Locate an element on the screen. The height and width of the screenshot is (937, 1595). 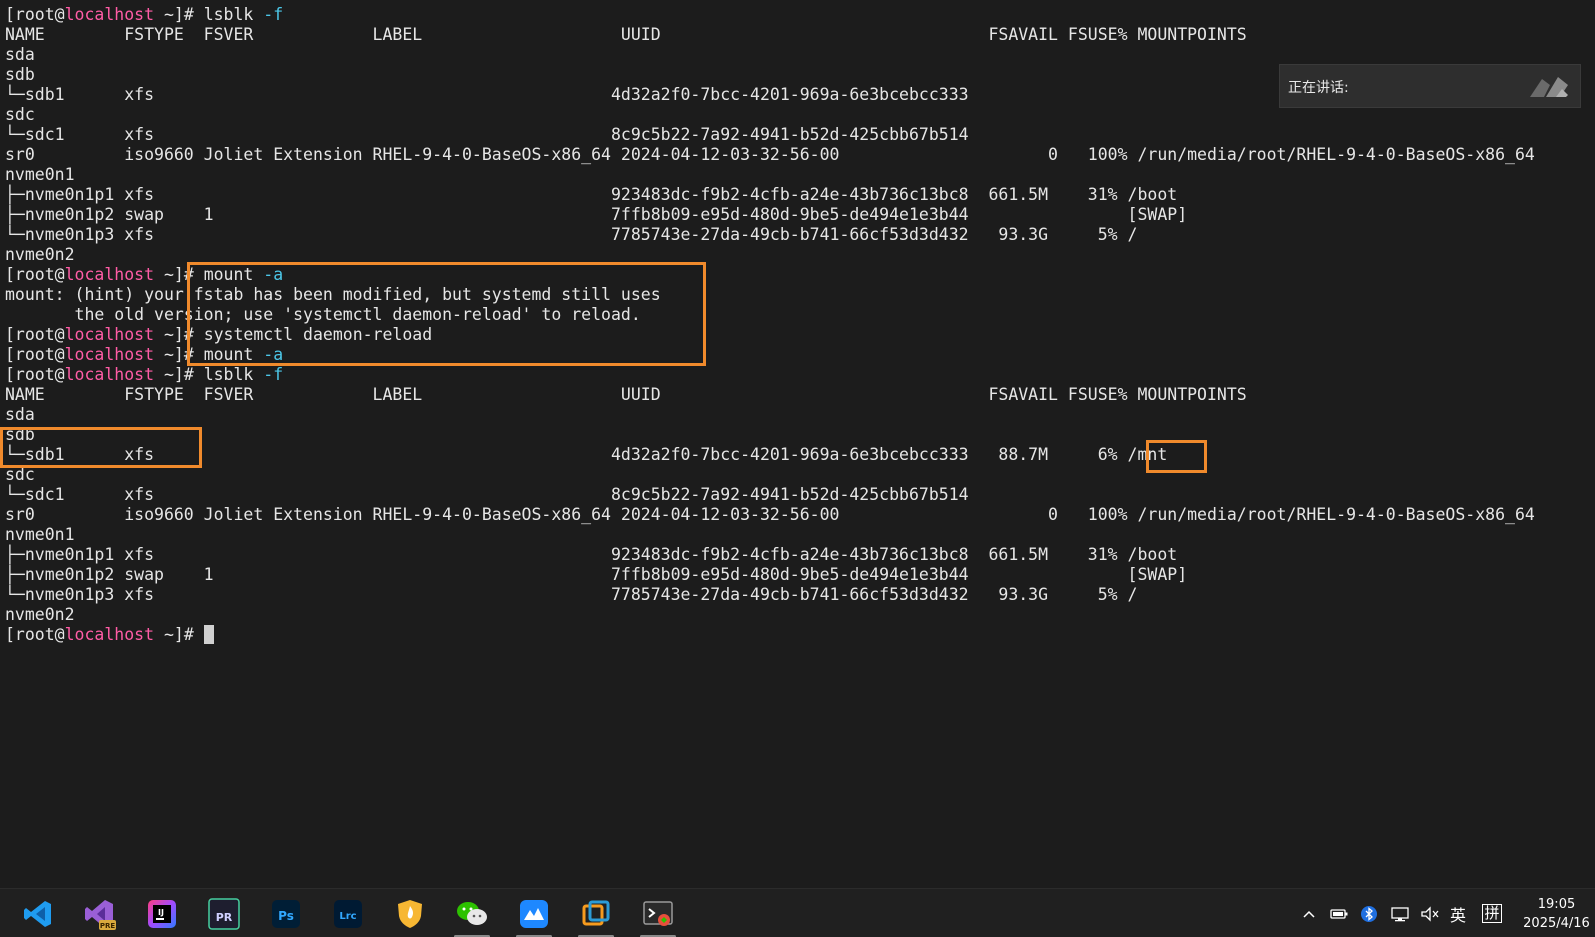
svg-text: IJ is located at coordinates (161, 912).